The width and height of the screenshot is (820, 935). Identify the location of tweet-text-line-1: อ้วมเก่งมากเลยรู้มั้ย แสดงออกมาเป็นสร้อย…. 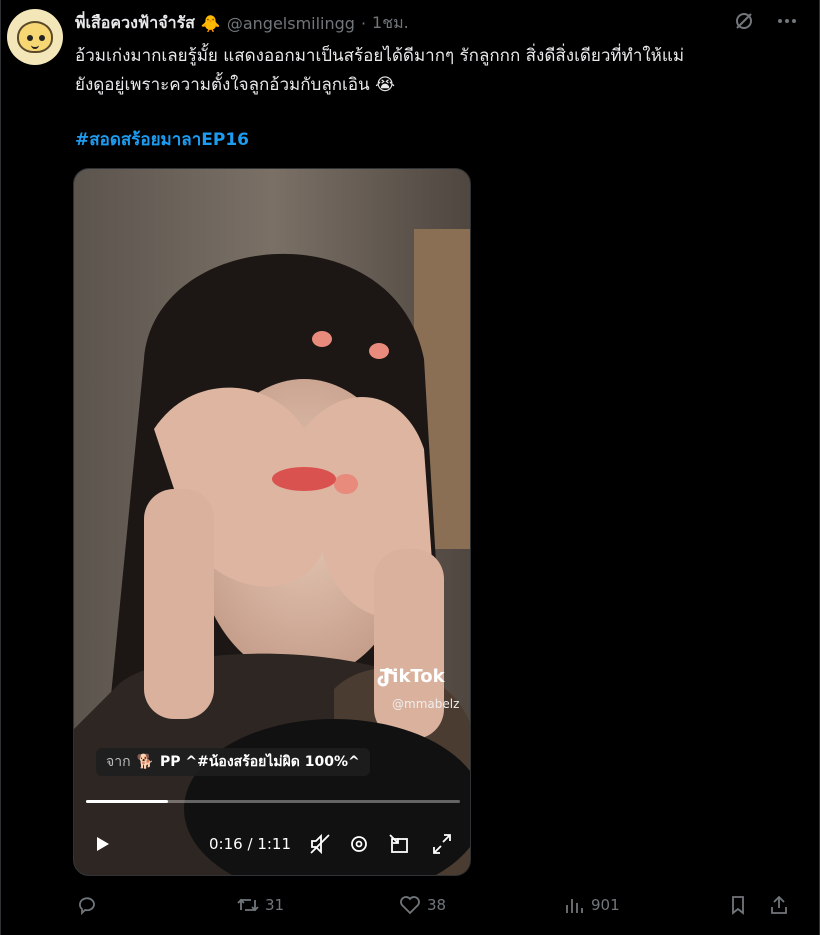
(380, 56).